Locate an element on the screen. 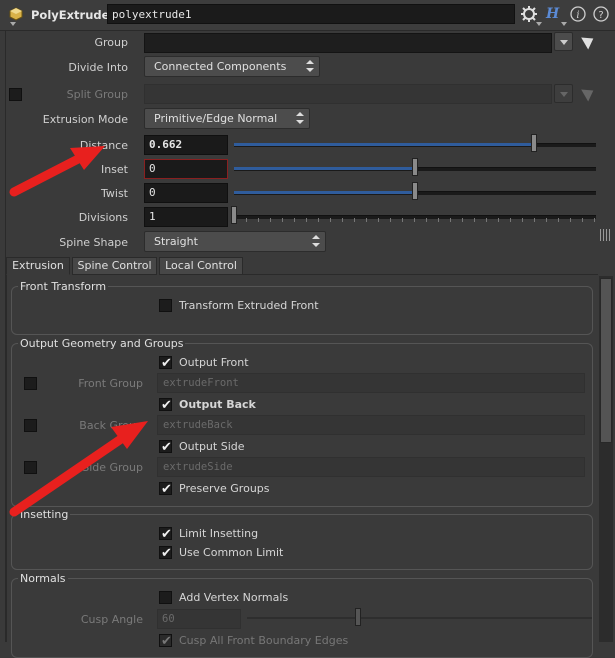 Image resolution: width=615 pixels, height=658 pixels. annotation-arrows is located at coordinates (78, 331).